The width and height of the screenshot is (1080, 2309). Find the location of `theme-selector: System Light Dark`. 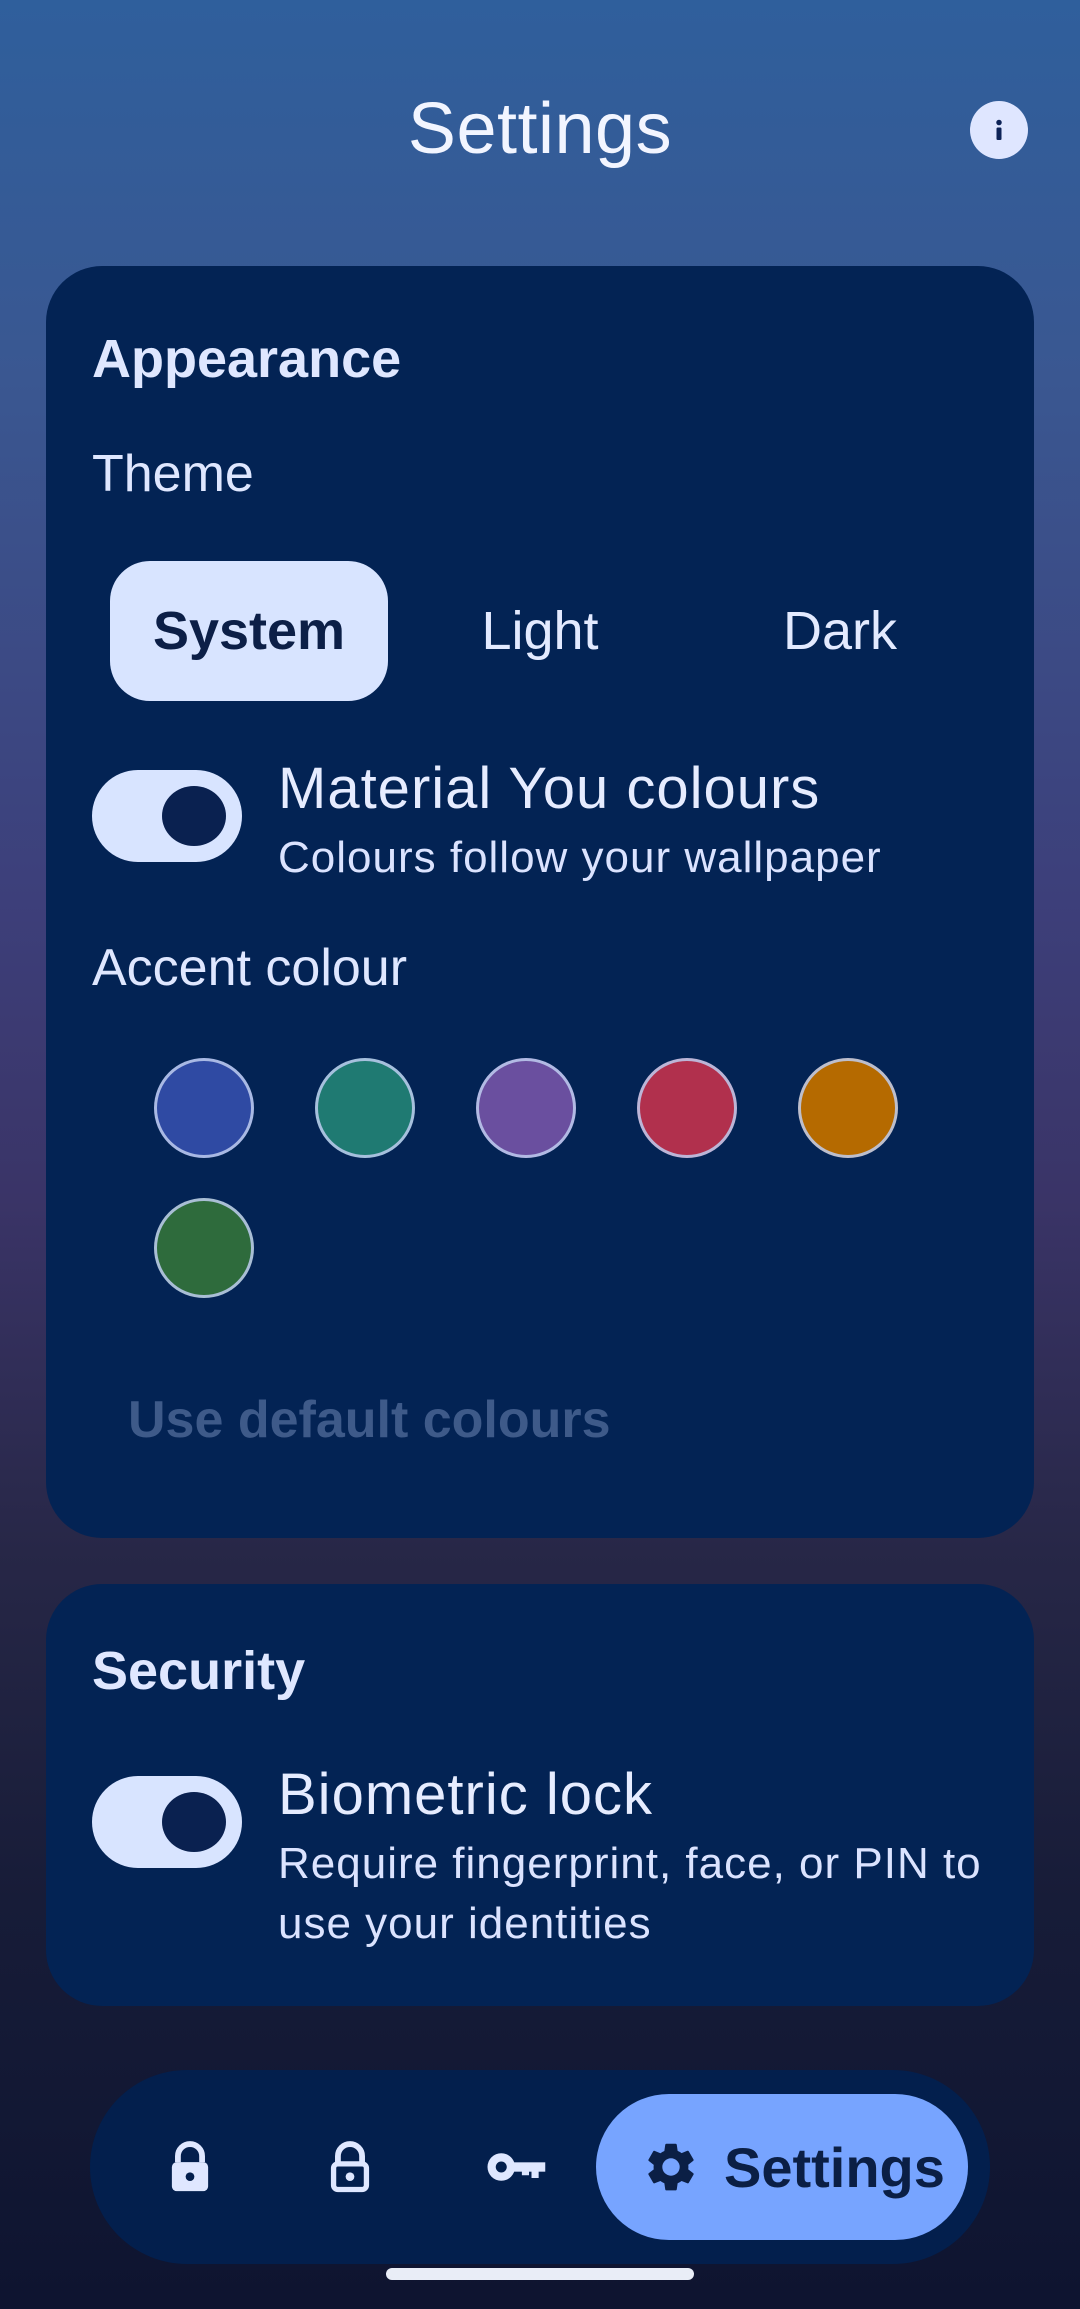

theme-selector: System Light Dark is located at coordinates (550, 631).